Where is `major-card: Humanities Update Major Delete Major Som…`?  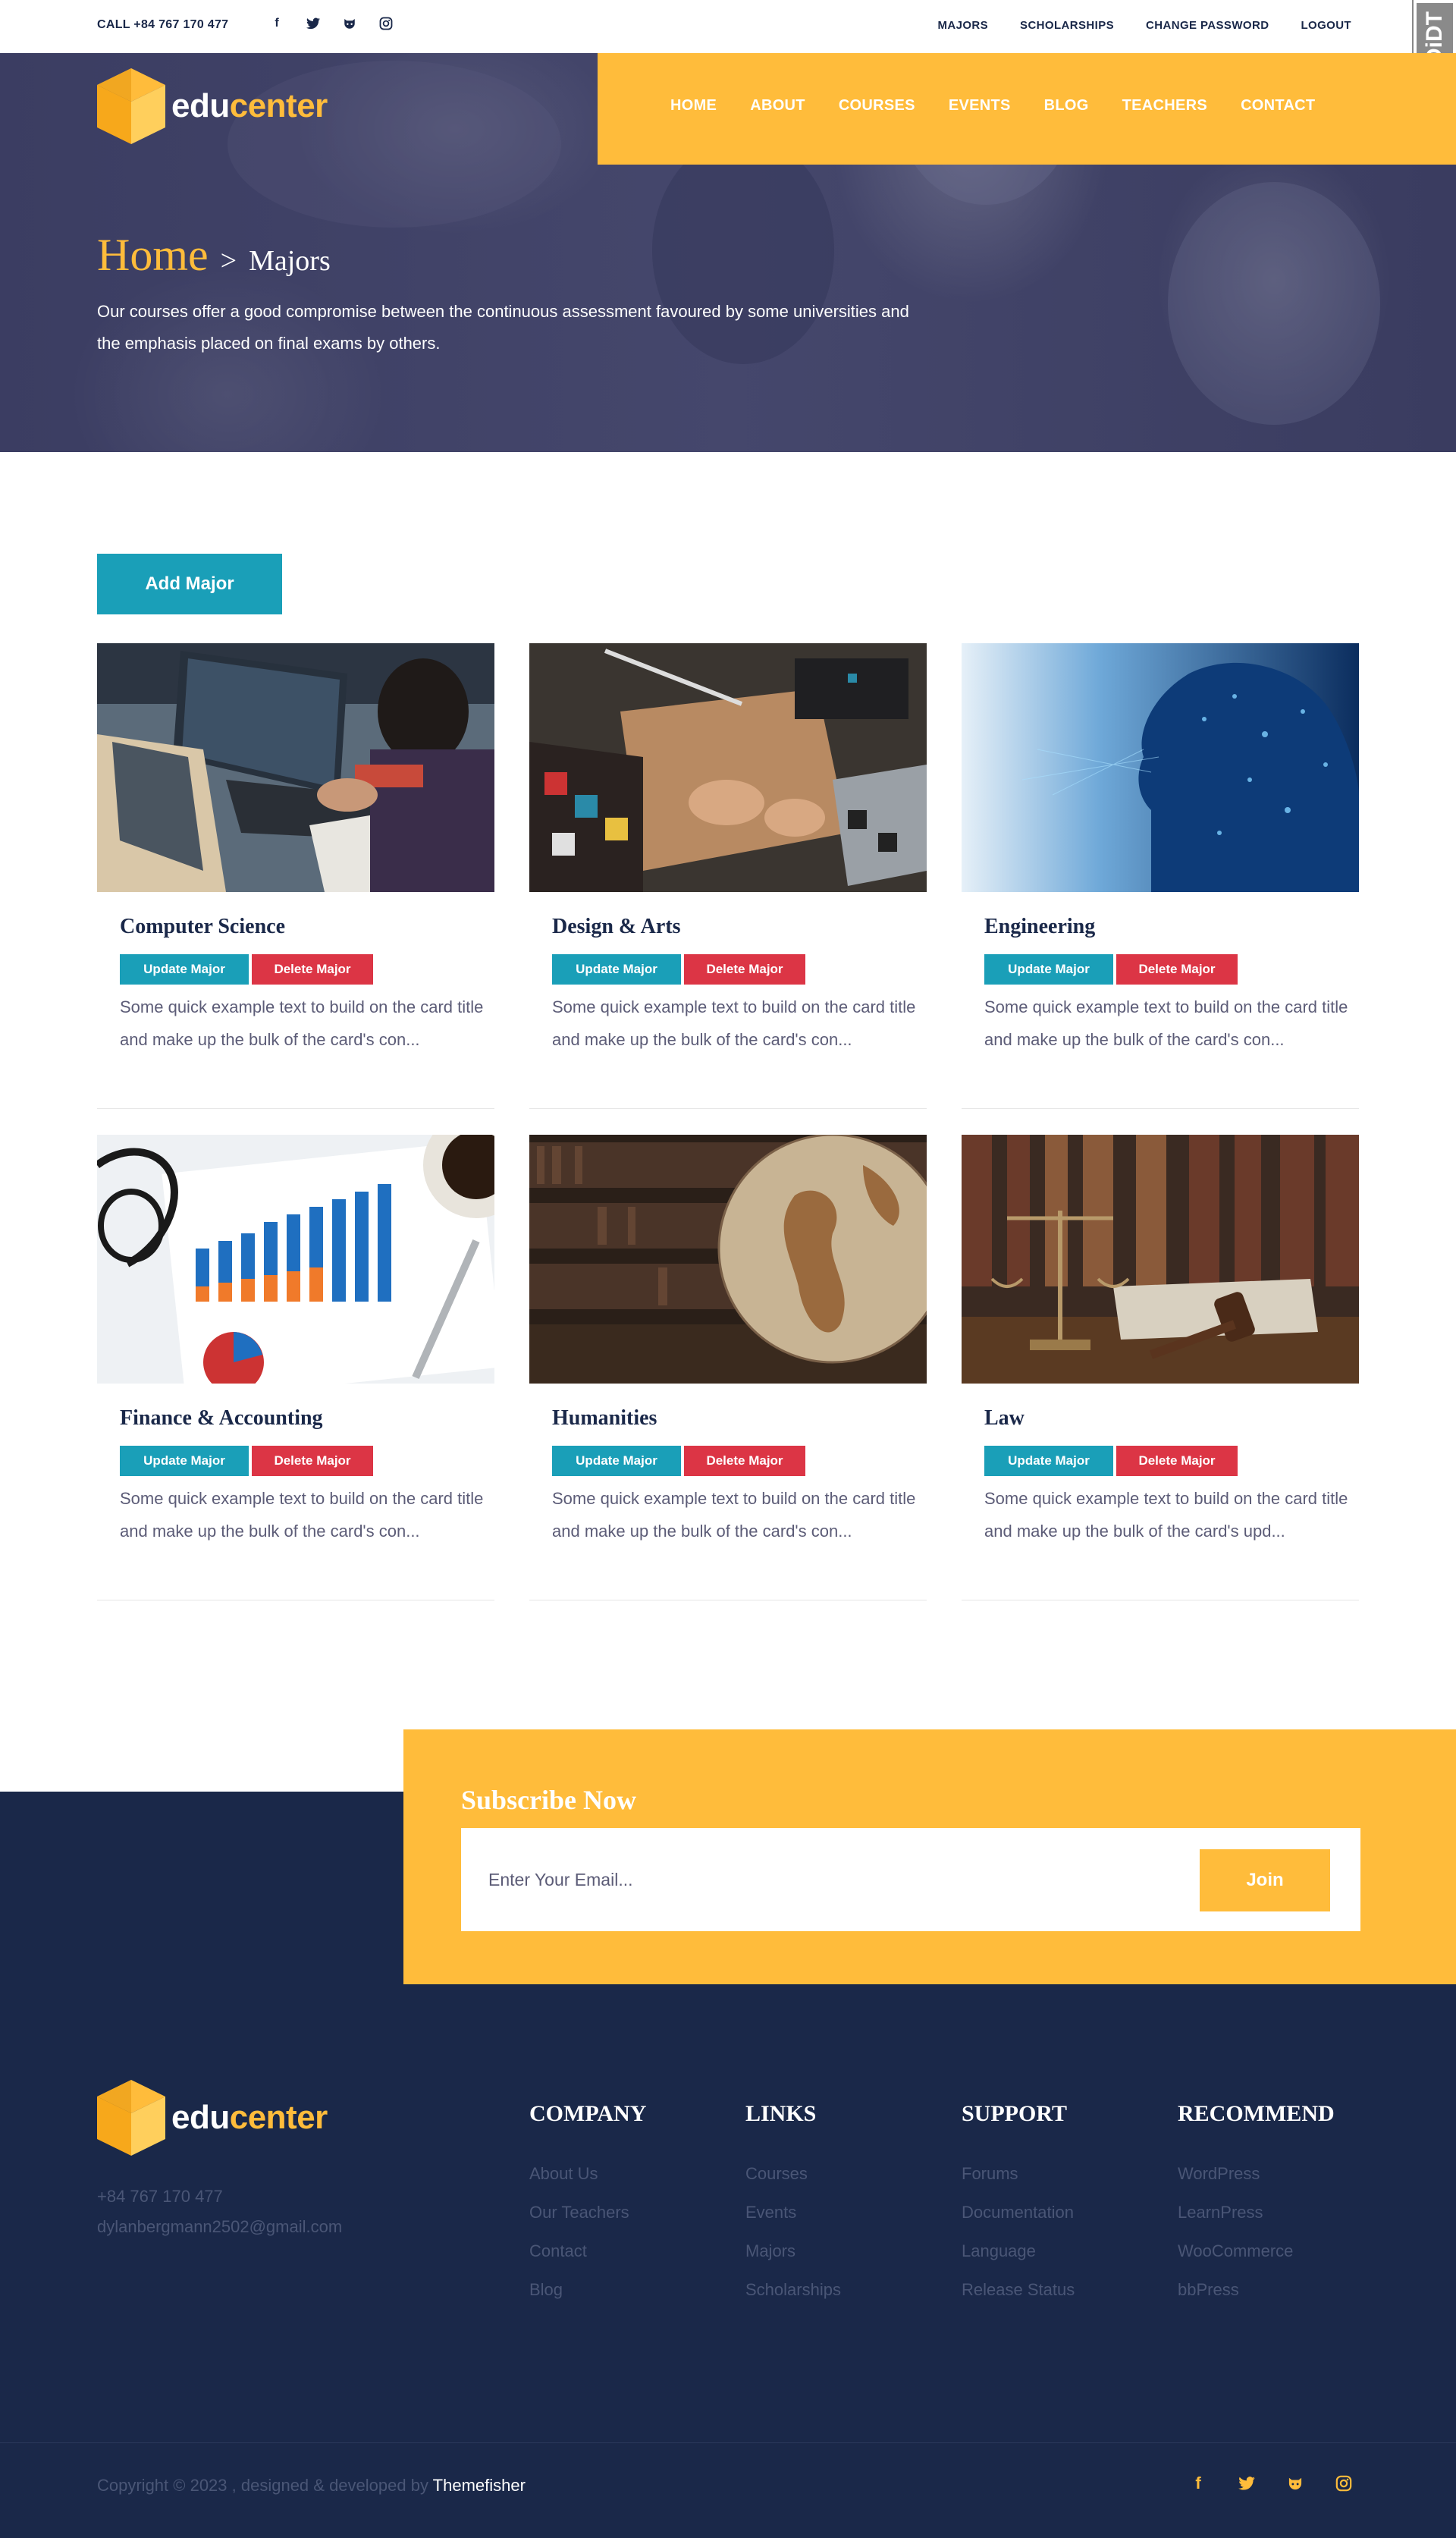 major-card: Humanities Update Major Delete Major Som… is located at coordinates (728, 1367).